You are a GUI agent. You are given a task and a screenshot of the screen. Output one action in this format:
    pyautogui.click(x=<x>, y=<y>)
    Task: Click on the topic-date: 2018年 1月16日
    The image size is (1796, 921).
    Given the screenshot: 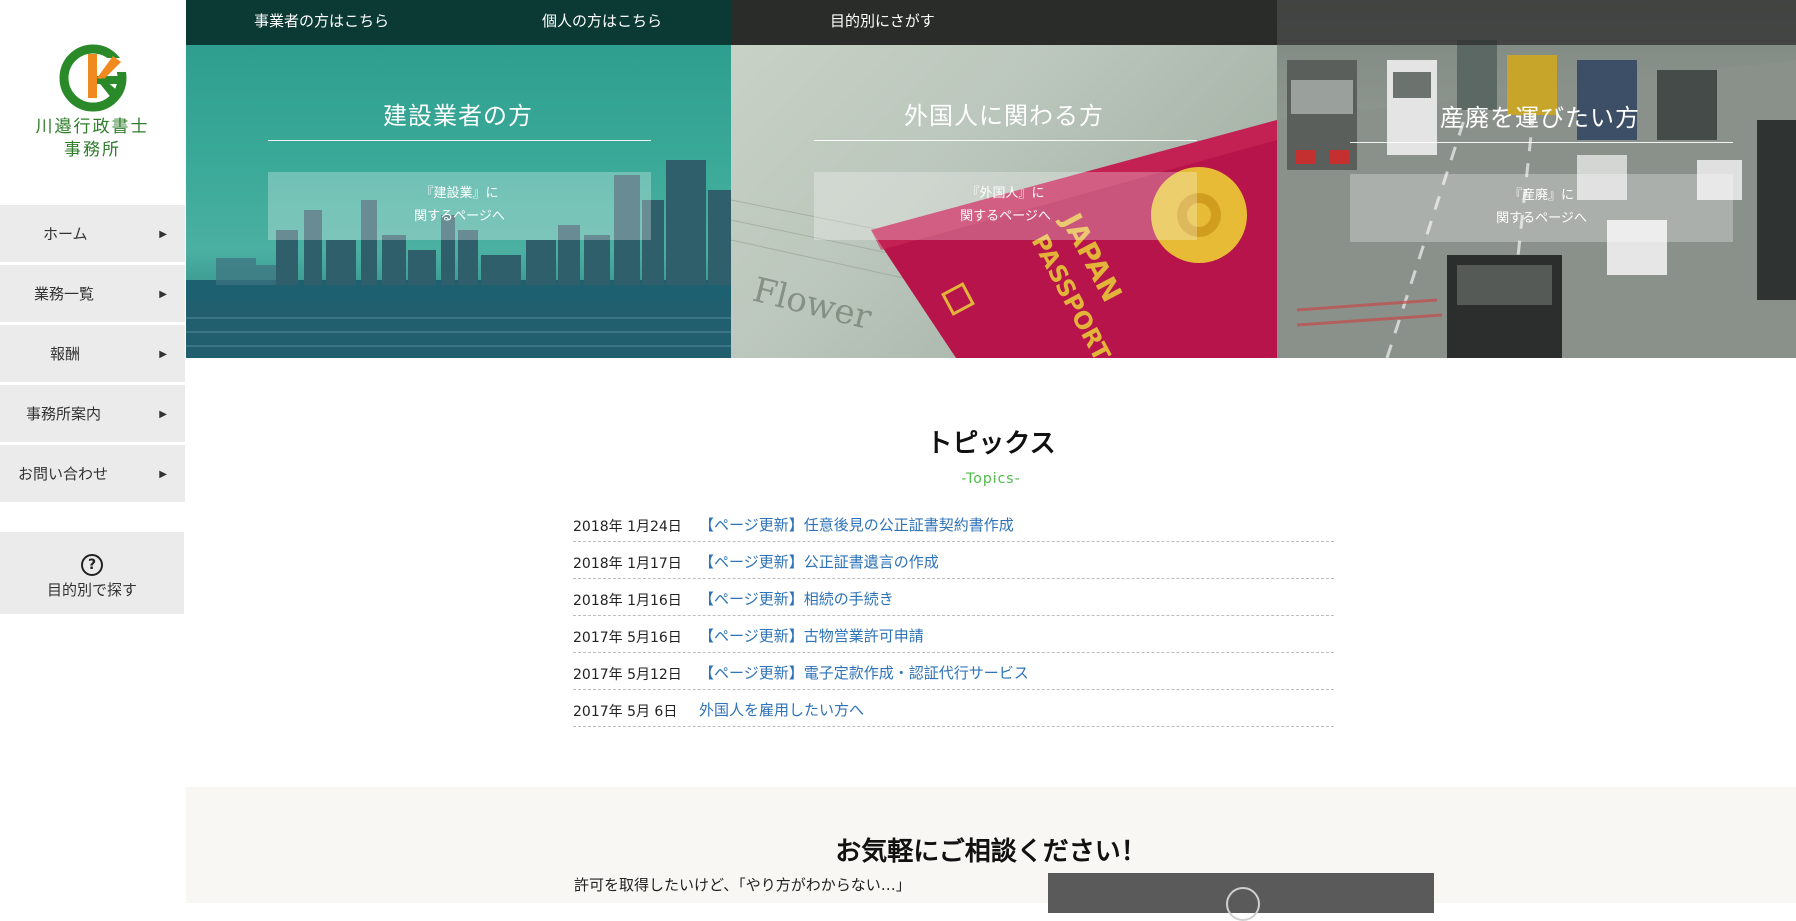 What is the action you would take?
    pyautogui.click(x=627, y=601)
    